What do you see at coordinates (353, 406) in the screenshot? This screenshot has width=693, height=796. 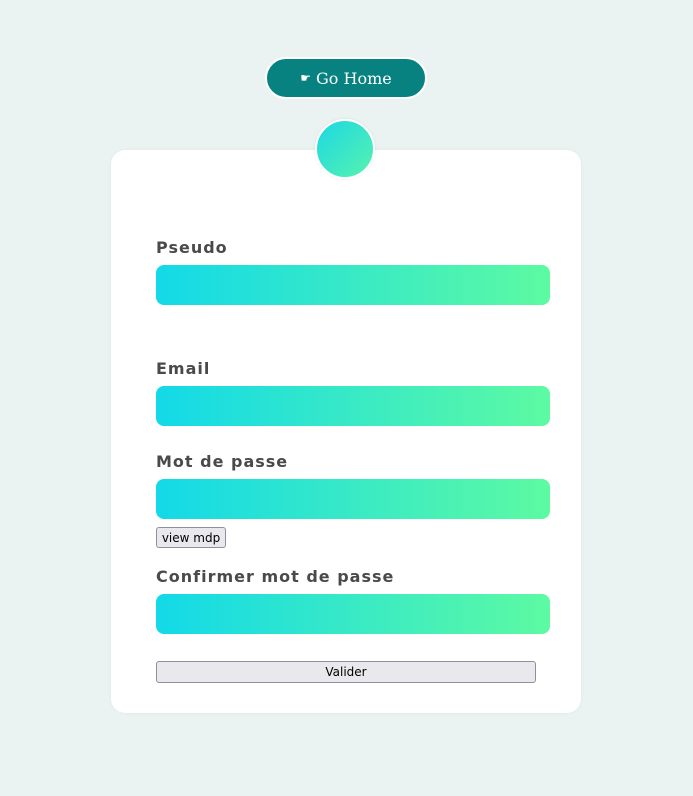 I see `email-input` at bounding box center [353, 406].